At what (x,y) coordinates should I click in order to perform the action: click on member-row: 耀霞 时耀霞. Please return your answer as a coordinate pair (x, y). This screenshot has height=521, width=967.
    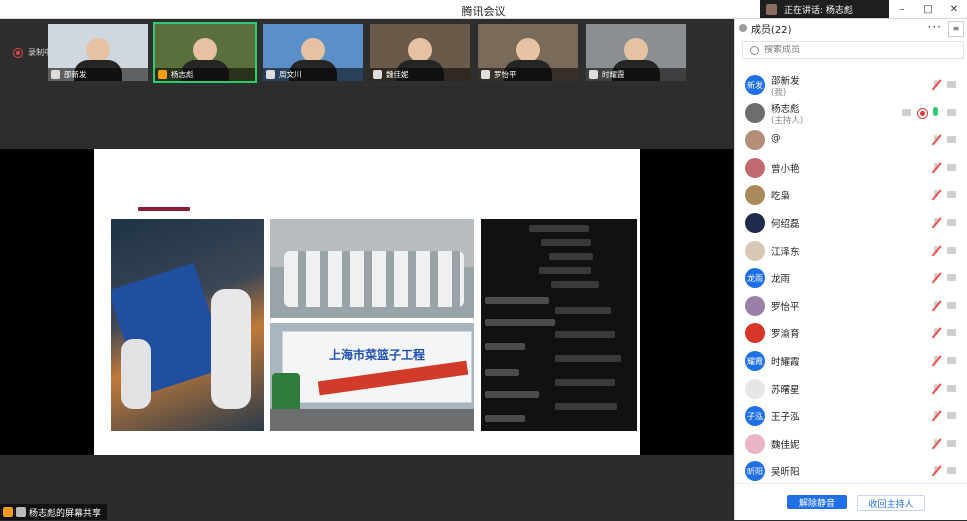
    Looking at the image, I should click on (851, 361).